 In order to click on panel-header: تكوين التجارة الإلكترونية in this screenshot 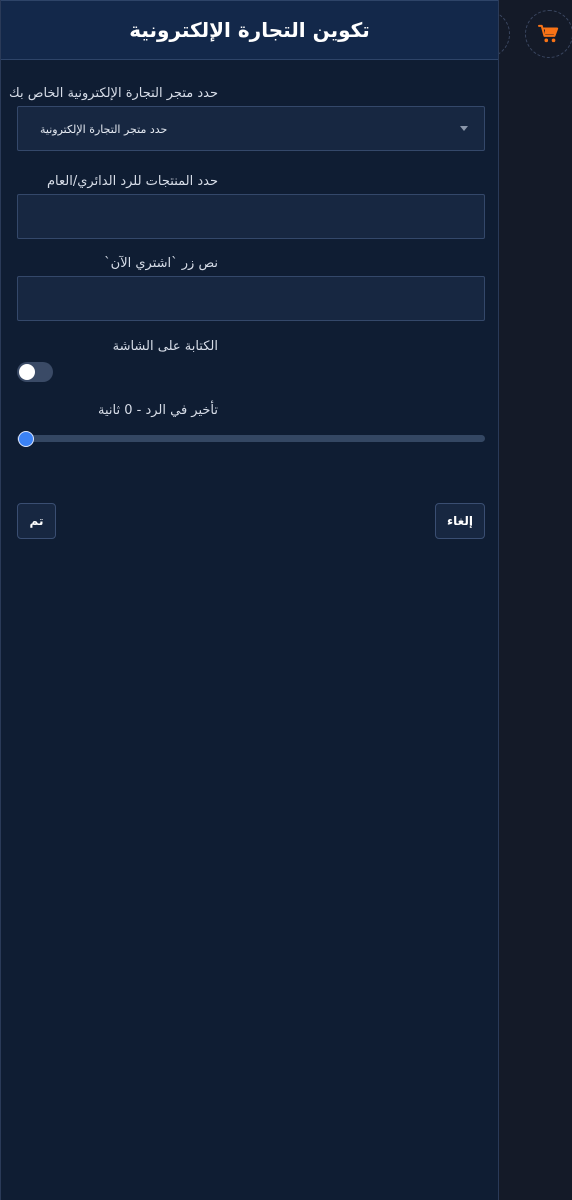, I will do `click(249, 30)`.